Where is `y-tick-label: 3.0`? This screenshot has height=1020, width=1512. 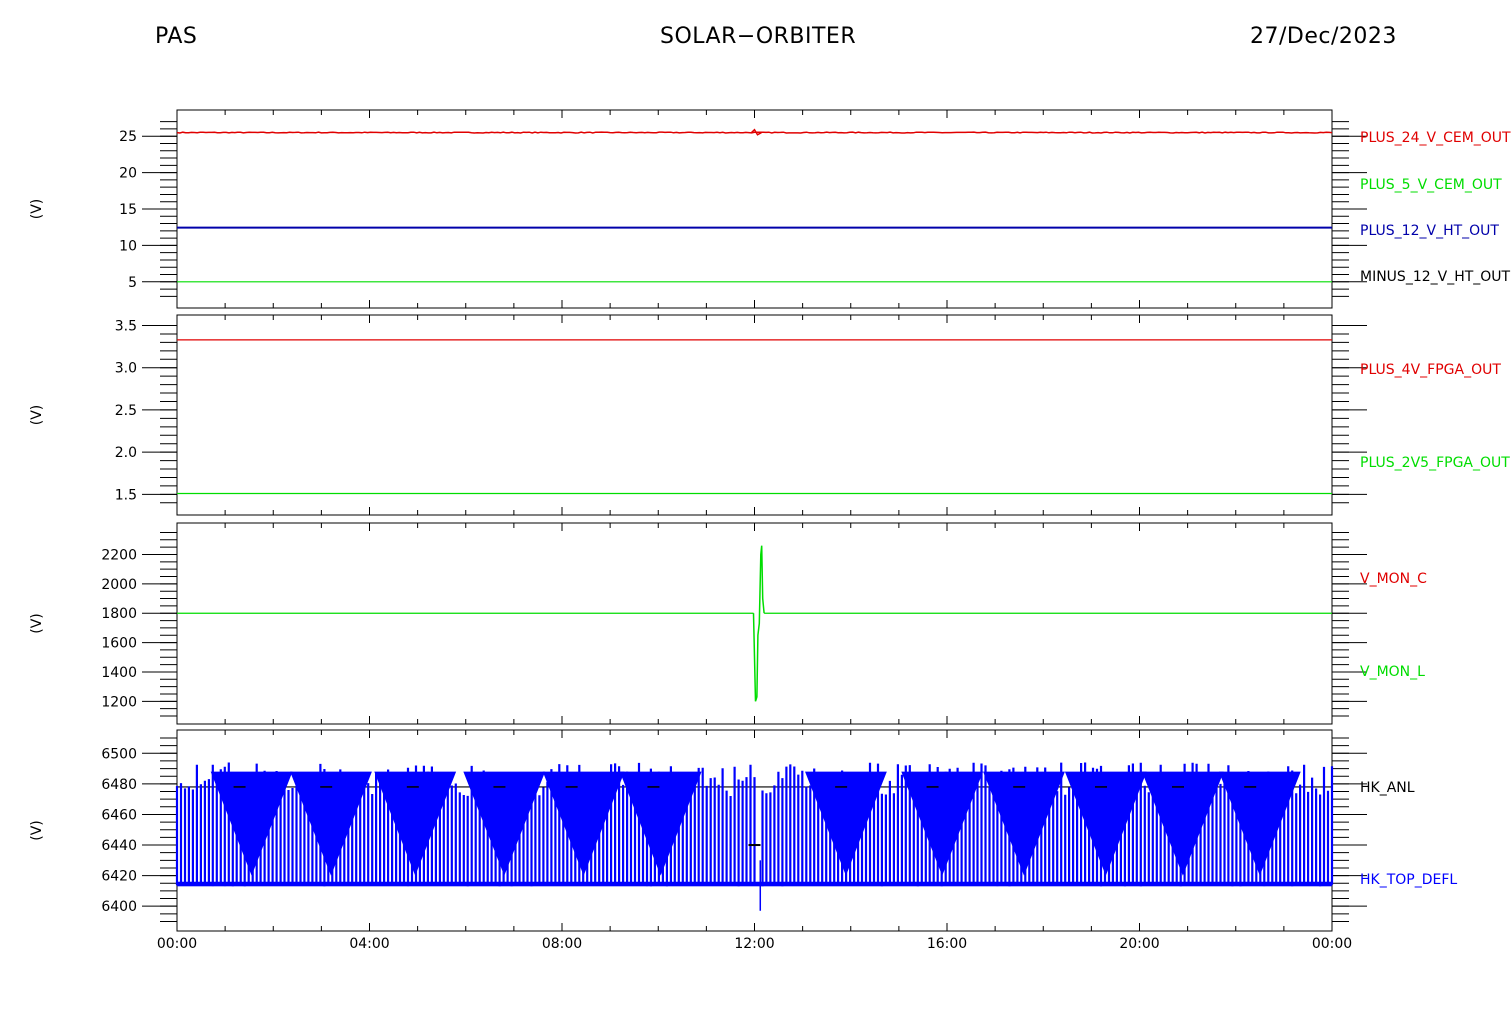 y-tick-label: 3.0 is located at coordinates (126, 369).